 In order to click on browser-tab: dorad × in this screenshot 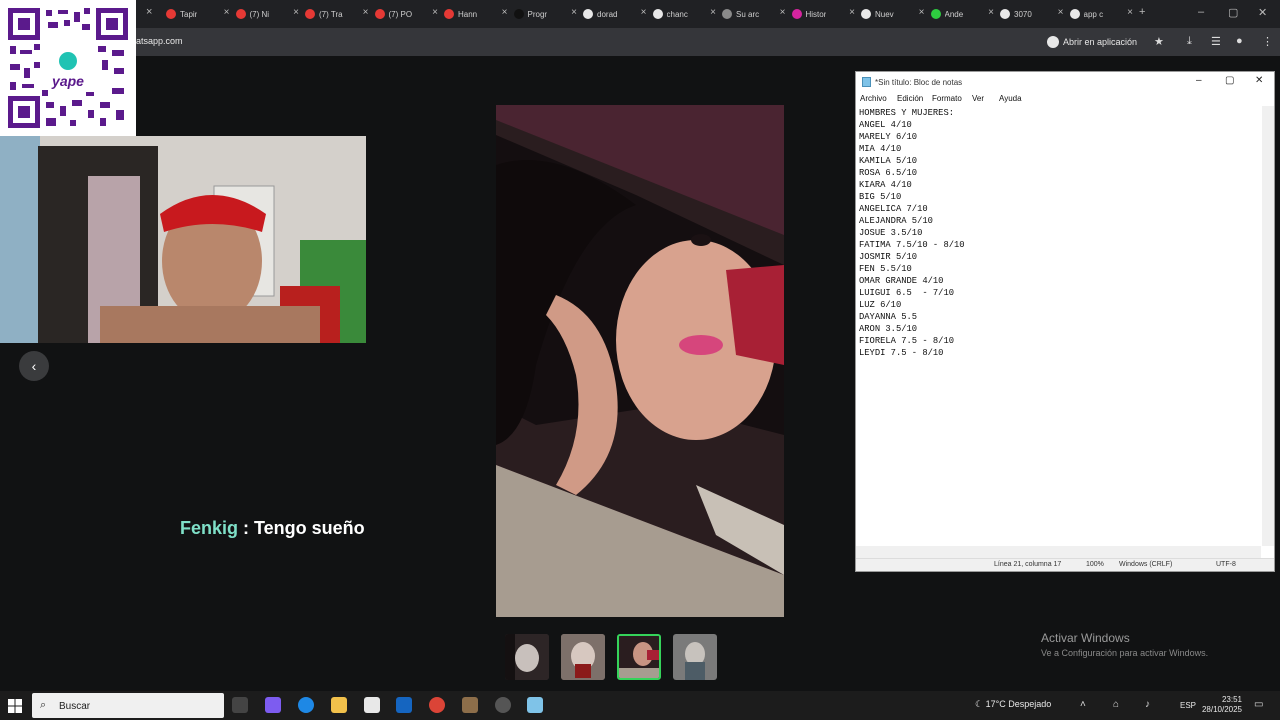, I will do `click(615, 14)`.